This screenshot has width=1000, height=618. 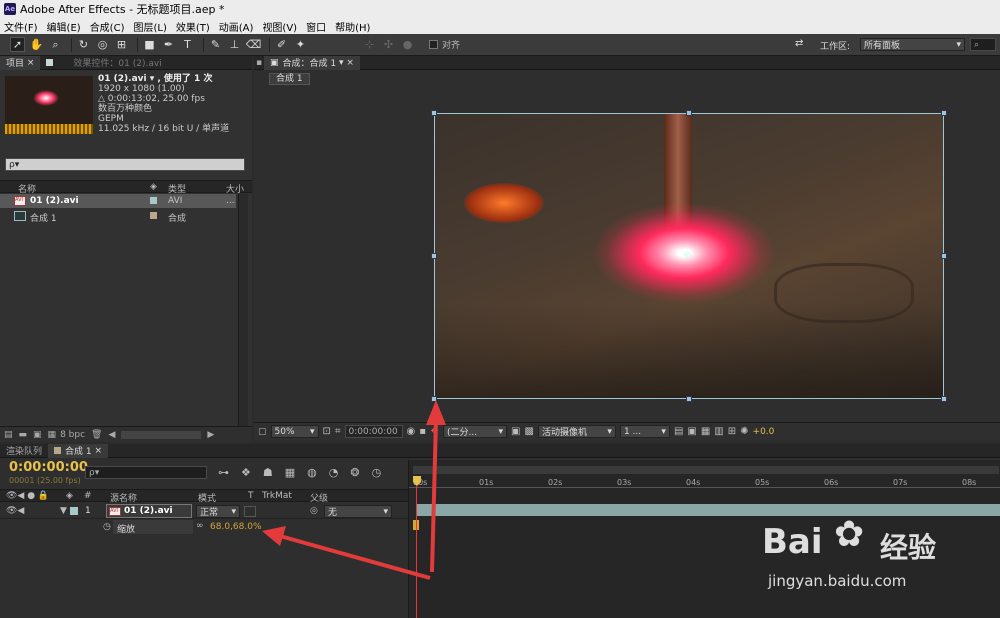 I want to click on baidu-watermark: Bai ✿ 经验 jingyan.baidu.com, so click(x=880, y=558).